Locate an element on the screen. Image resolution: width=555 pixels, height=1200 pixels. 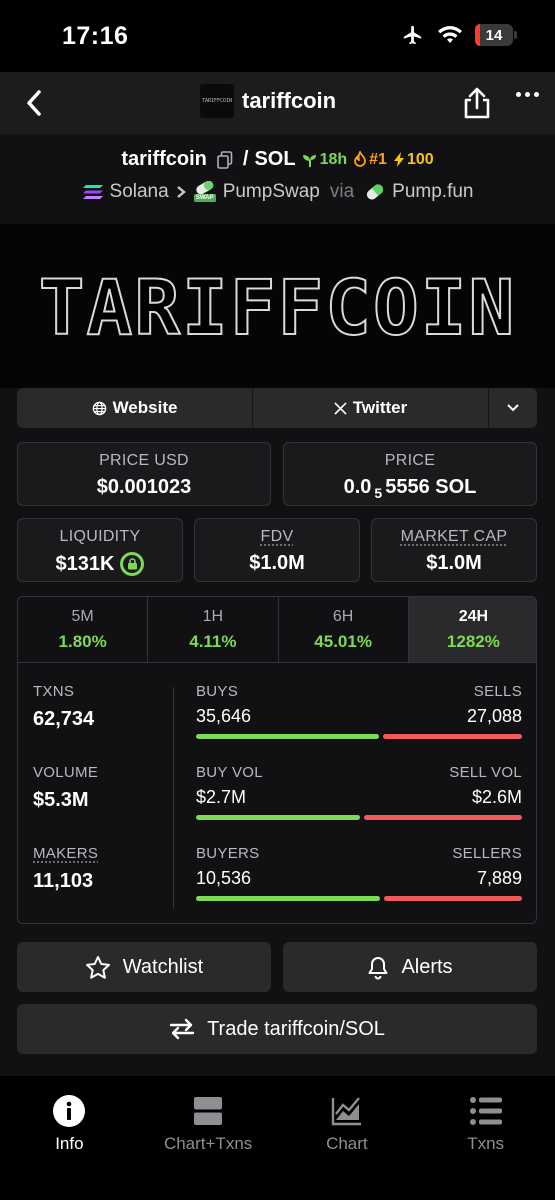
pair-line: tariffcoin / SOL 18h #1 100 is located at coordinates (277, 159).